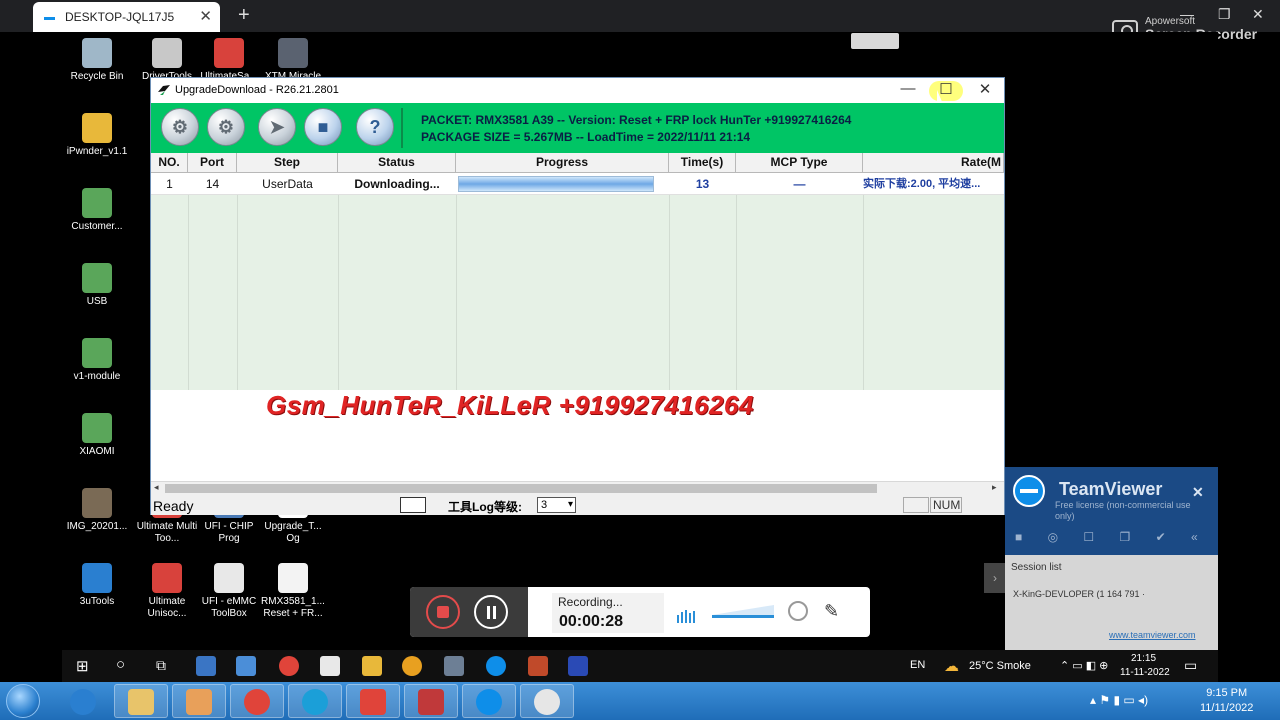  I want to click on local-tray-icons: ▴ ⚑ ▮ ▭ ◂), so click(1119, 700).